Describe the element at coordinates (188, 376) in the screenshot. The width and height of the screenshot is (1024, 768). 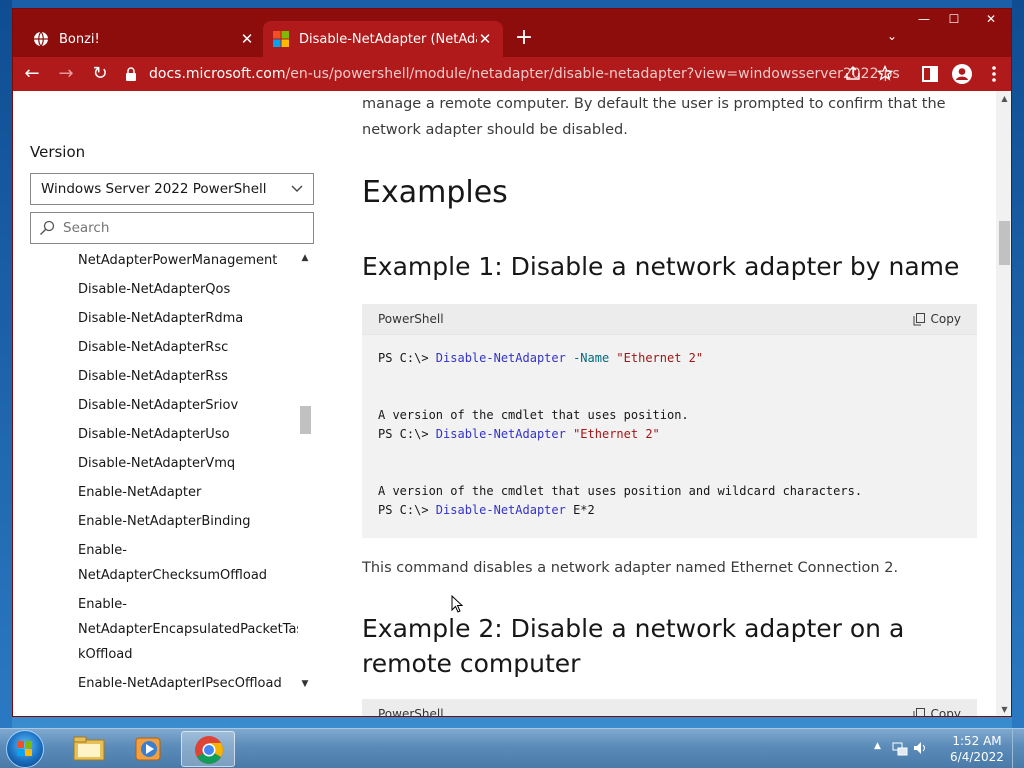
I see `toc-item: Disable-NetAdapterRss` at that location.